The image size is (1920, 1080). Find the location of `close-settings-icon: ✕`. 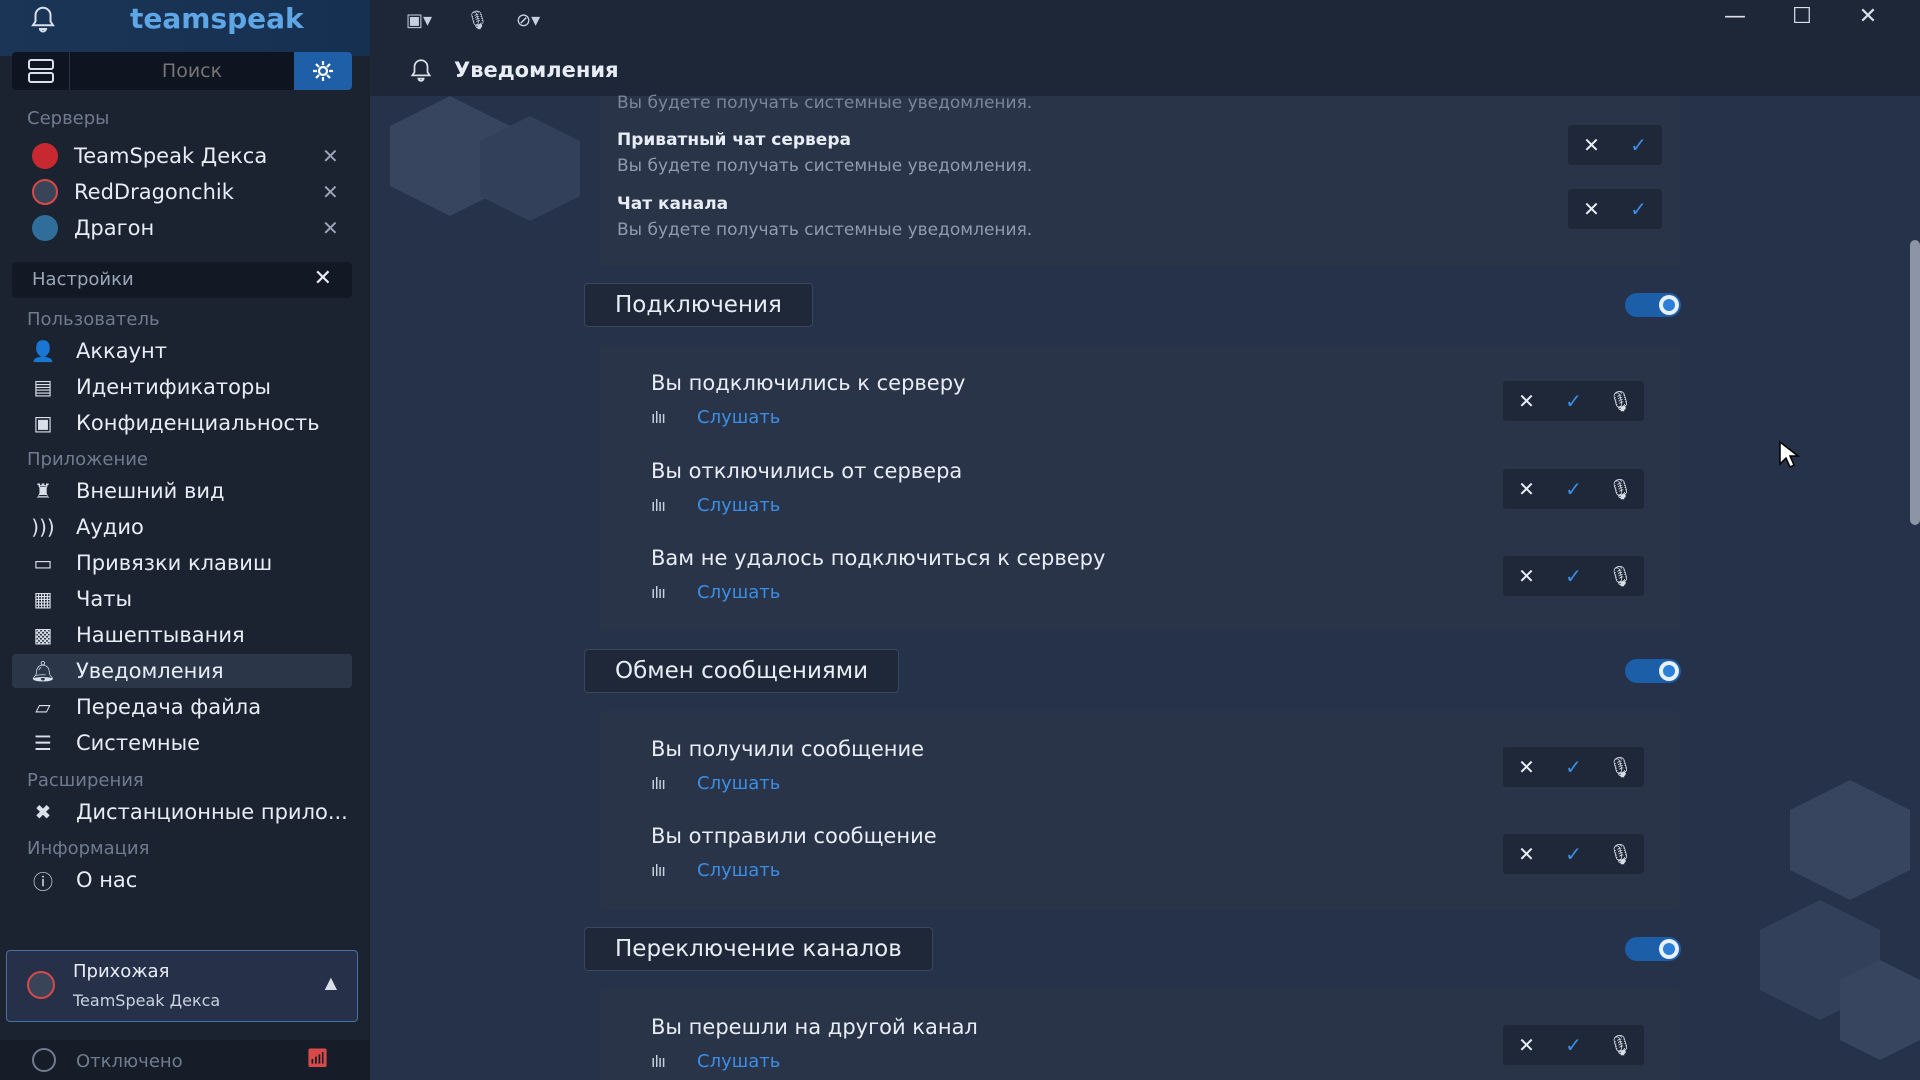

close-settings-icon: ✕ is located at coordinates (323, 278).